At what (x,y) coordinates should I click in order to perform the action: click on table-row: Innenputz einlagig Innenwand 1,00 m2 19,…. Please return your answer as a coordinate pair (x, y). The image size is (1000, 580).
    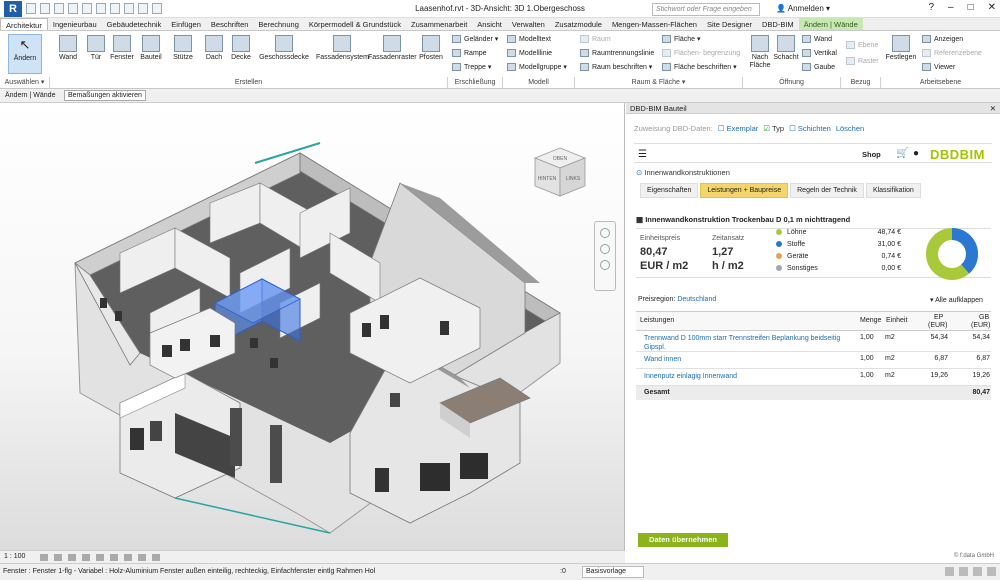
    Looking at the image, I should click on (813, 377).